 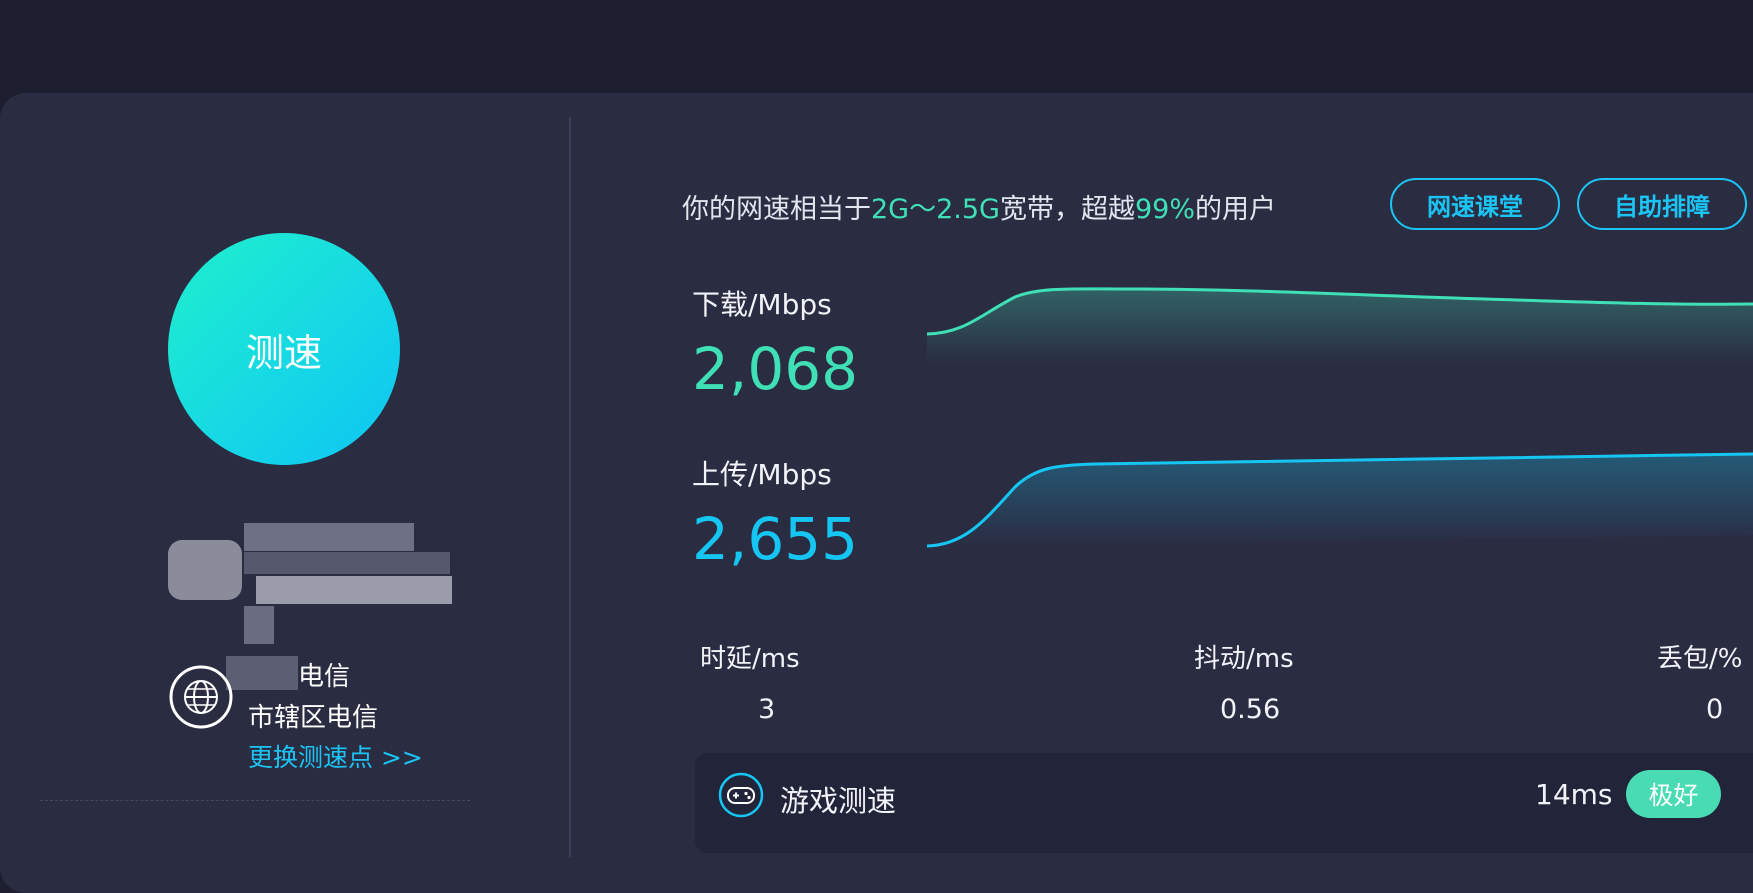 I want to click on vertical-divider, so click(x=570, y=487).